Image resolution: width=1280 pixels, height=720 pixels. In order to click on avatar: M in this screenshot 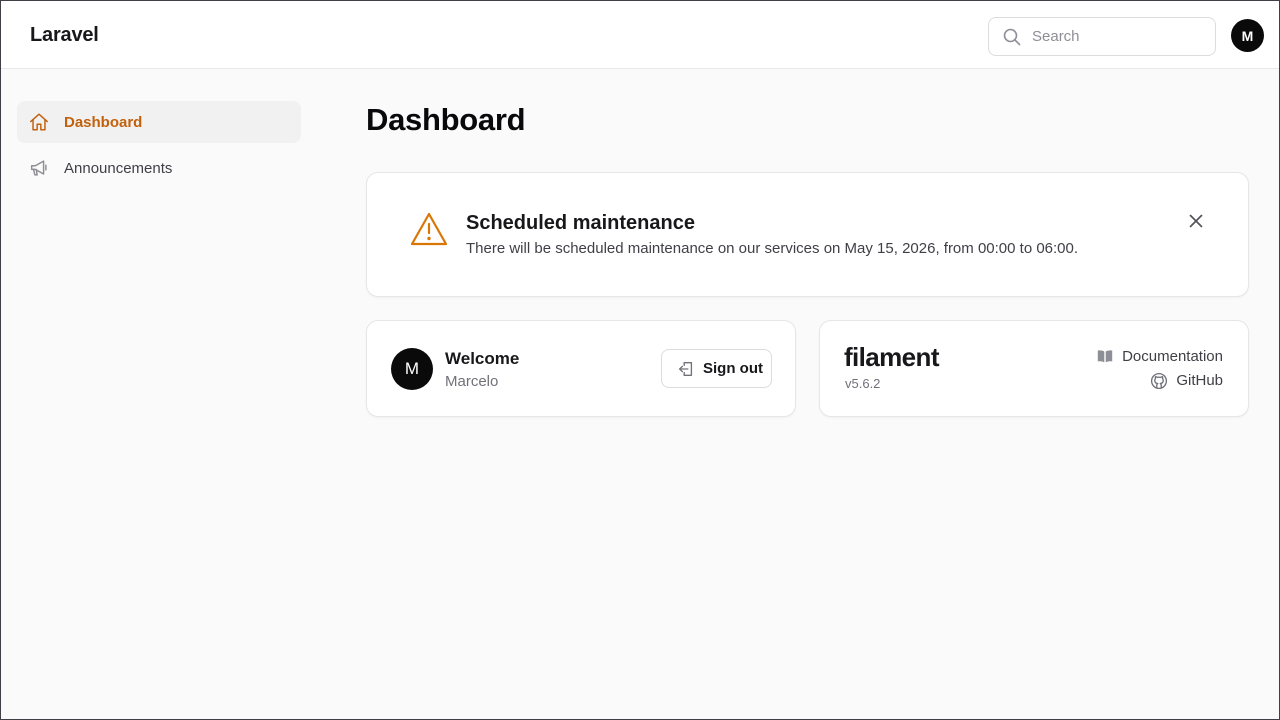, I will do `click(412, 369)`.